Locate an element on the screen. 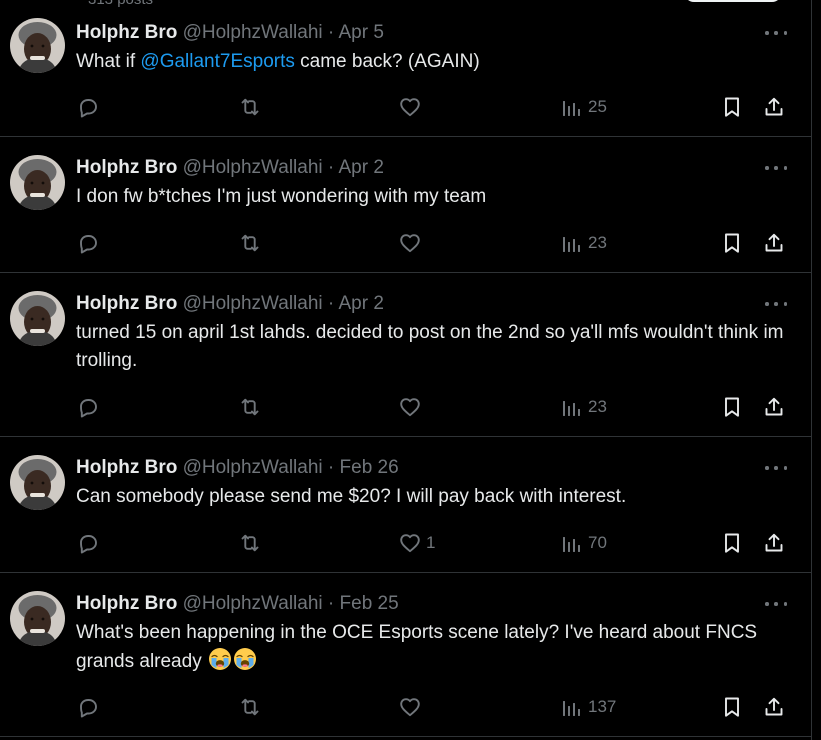  view-count: 25 is located at coordinates (597, 106).